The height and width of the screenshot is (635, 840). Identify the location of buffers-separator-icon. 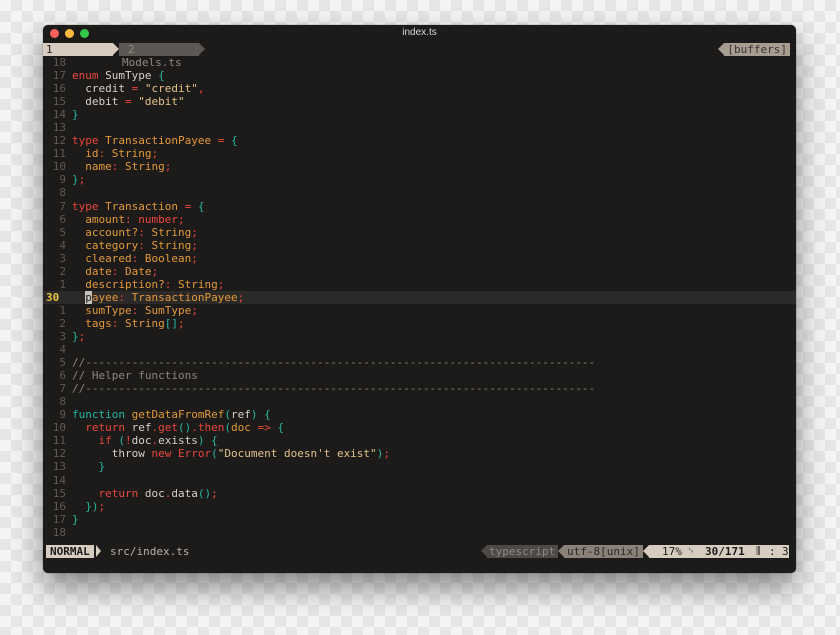
(721, 49).